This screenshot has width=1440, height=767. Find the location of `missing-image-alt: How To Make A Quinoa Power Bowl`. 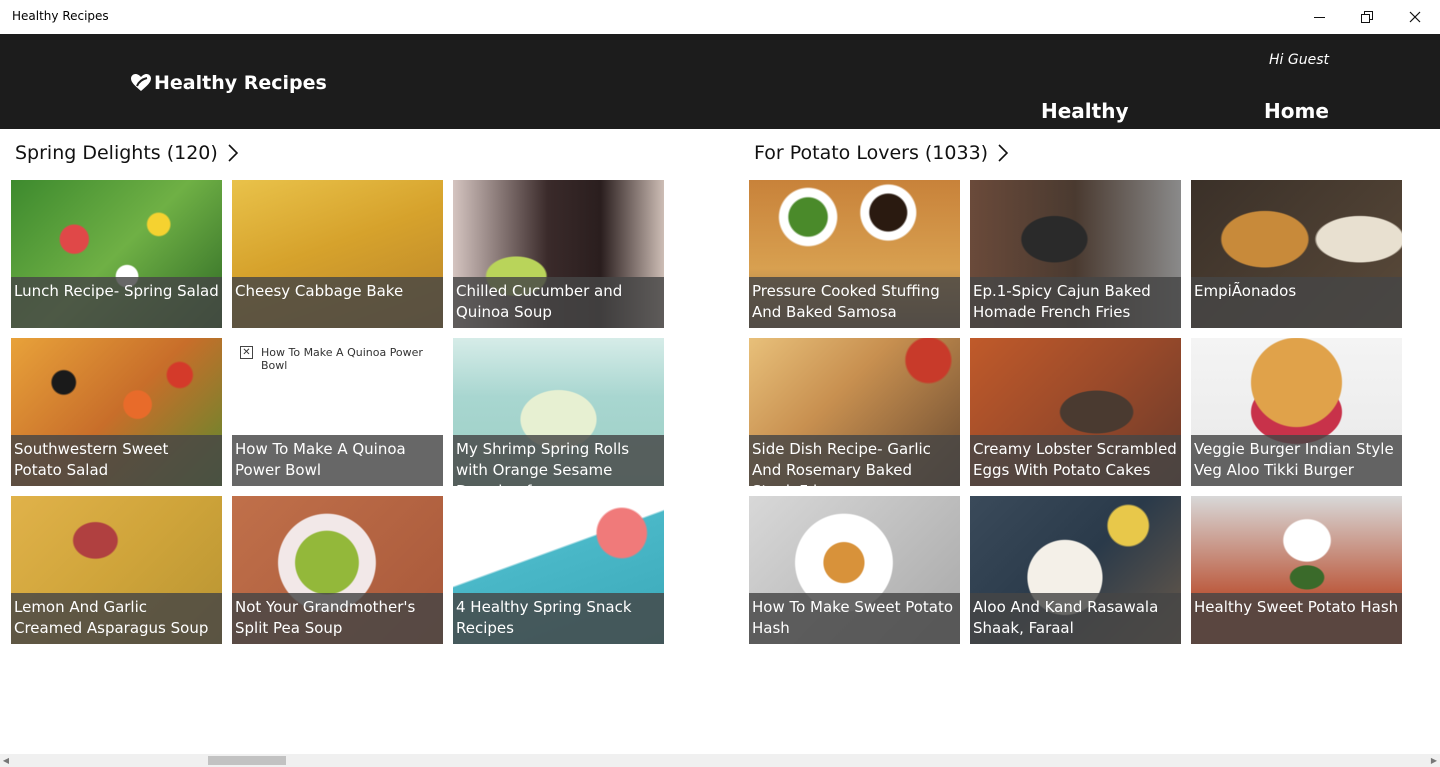

missing-image-alt: How To Make A Quinoa Power Bowl is located at coordinates (342, 359).